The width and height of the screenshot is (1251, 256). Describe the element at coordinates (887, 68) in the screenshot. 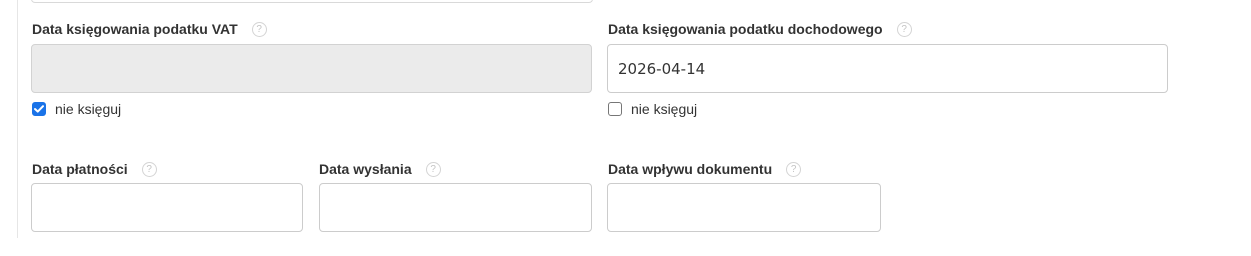

I see `income-tax-booking-date-input` at that location.